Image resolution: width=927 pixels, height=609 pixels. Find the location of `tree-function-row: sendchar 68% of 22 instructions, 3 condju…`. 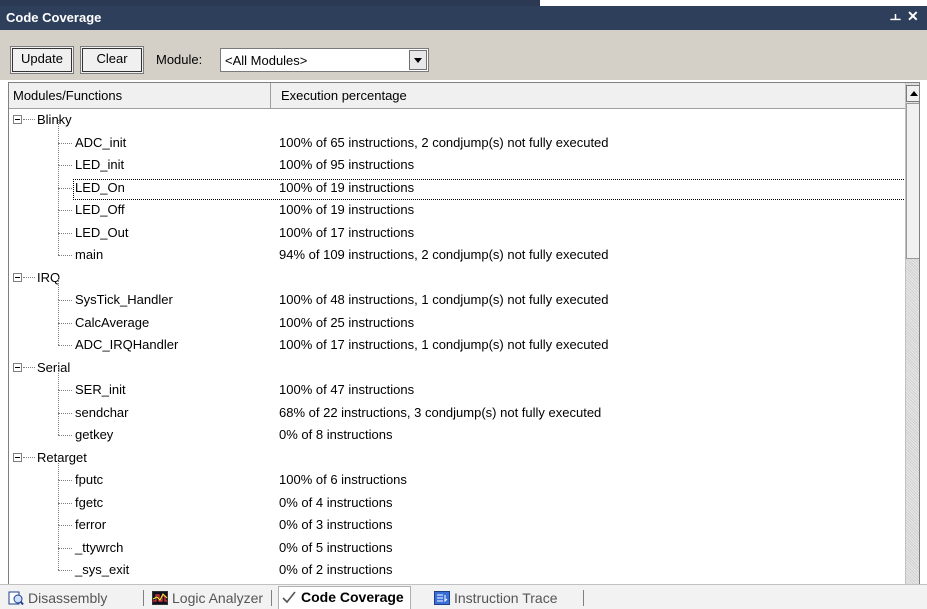

tree-function-row: sendchar 68% of 22 instructions, 3 condju… is located at coordinates (457, 407).